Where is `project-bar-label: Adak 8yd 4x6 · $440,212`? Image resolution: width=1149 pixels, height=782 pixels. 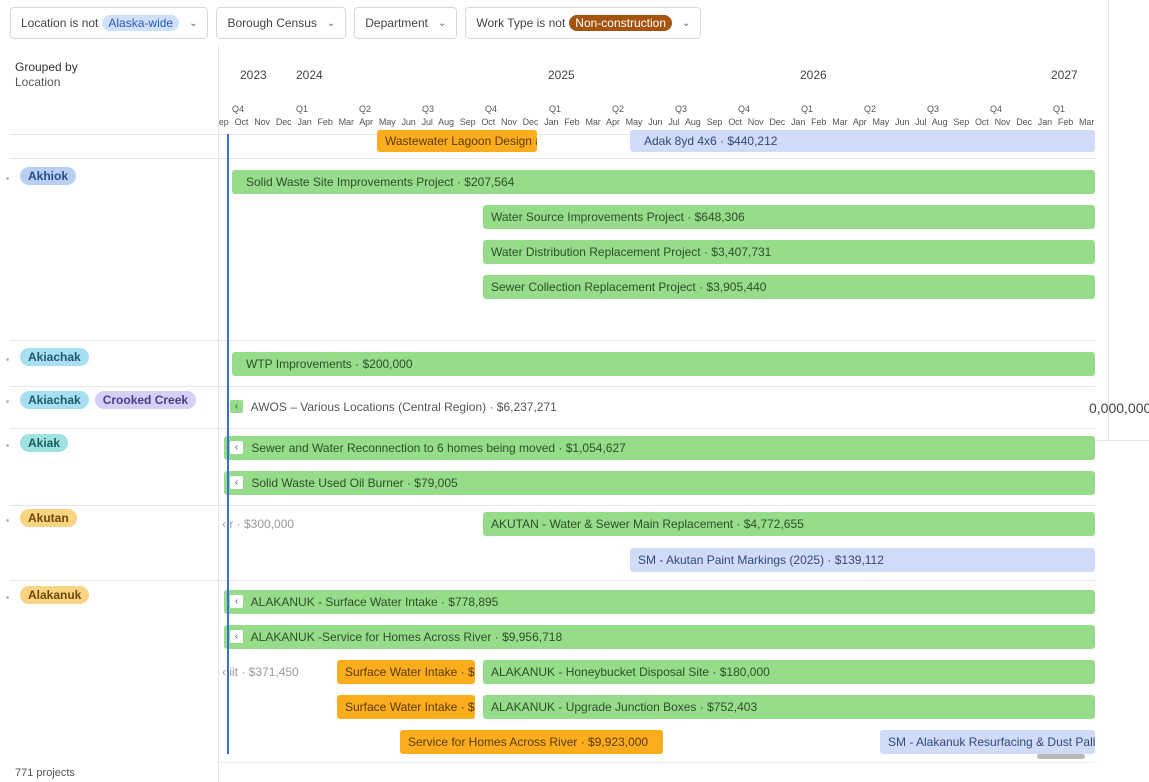
project-bar-label: Adak 8yd 4x6 · $440,212 is located at coordinates (711, 141).